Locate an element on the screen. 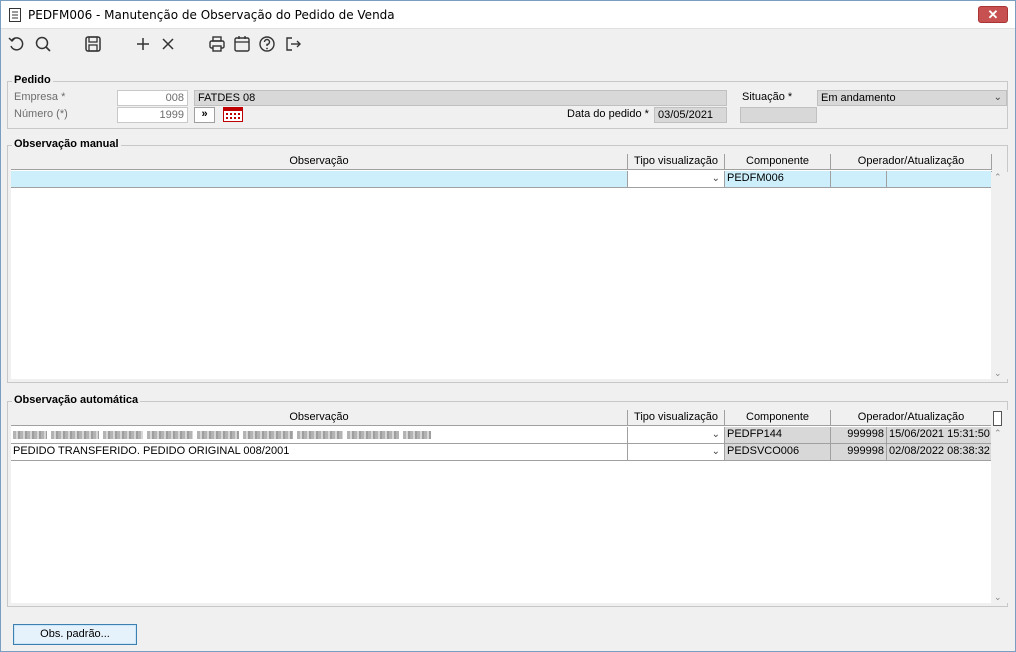  obs-manual-legend: Observação manual is located at coordinates (66, 144).